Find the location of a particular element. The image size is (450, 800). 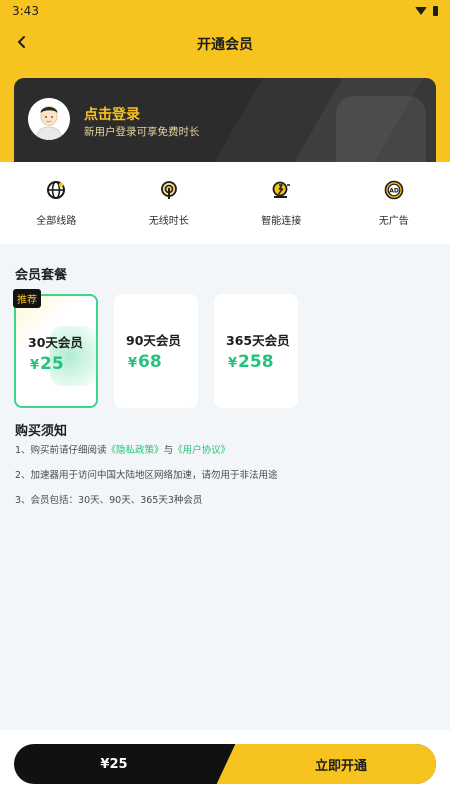

battery-icon is located at coordinates (435, 11).